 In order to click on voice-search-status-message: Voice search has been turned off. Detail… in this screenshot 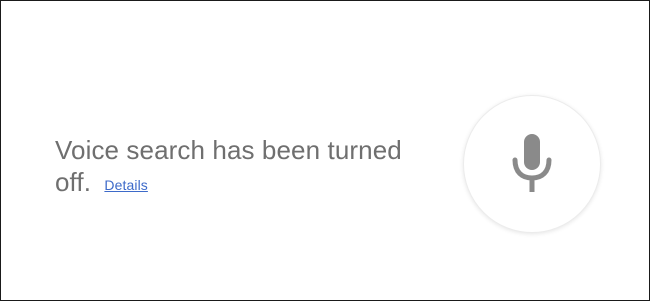, I will do `click(245, 168)`.